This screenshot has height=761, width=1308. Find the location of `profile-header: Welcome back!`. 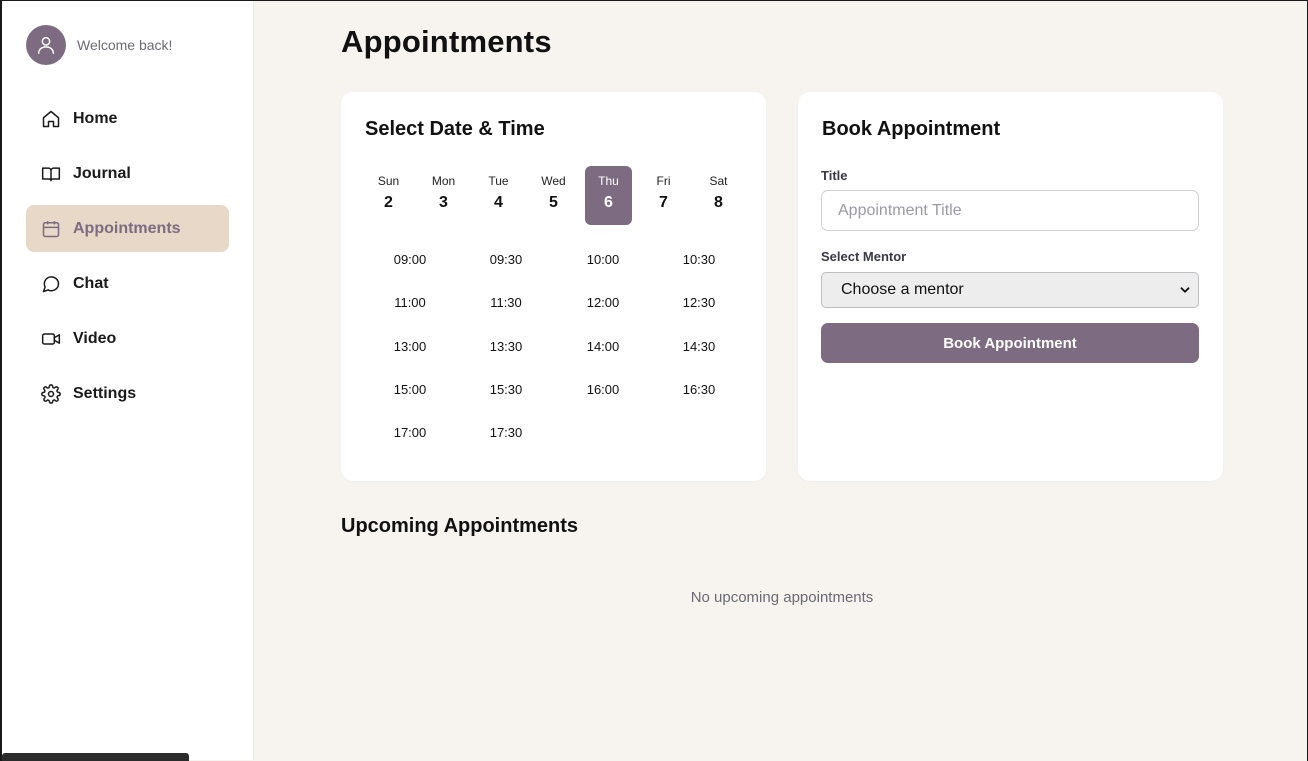

profile-header: Welcome back! is located at coordinates (99, 45).